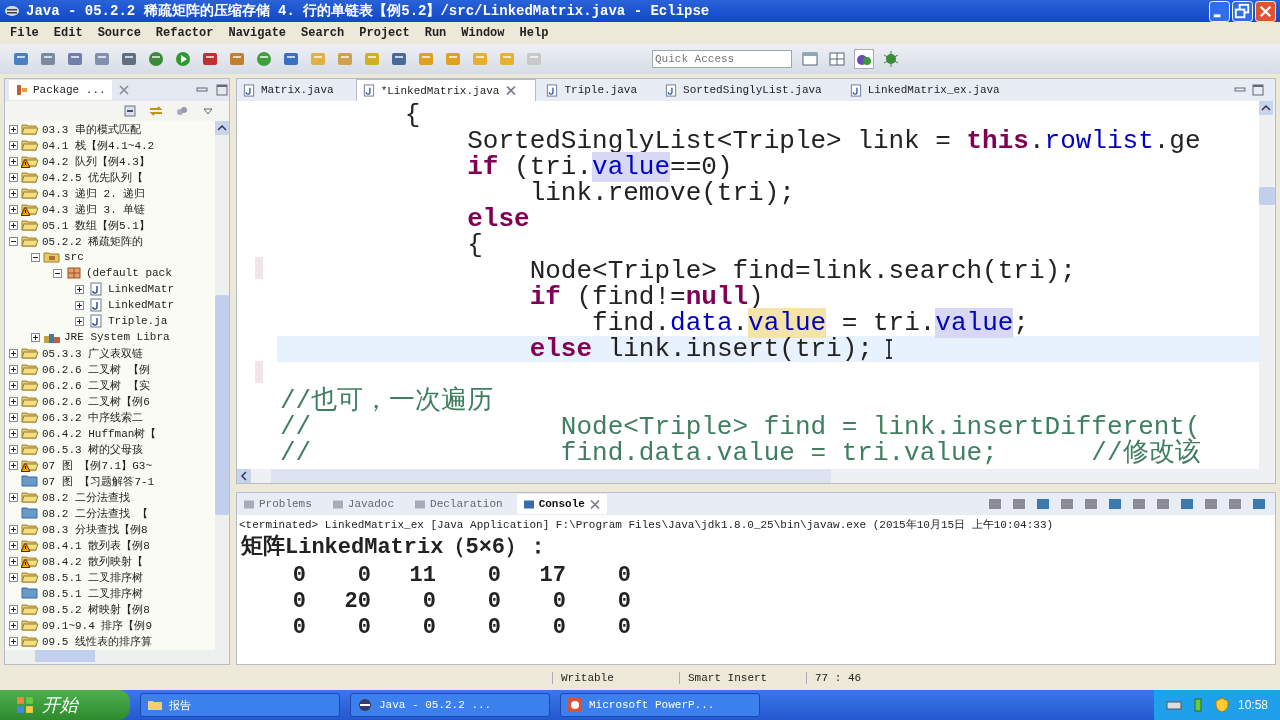 The image size is (1280, 720). What do you see at coordinates (277, 504) in the screenshot?
I see `view-tab: Problems` at bounding box center [277, 504].